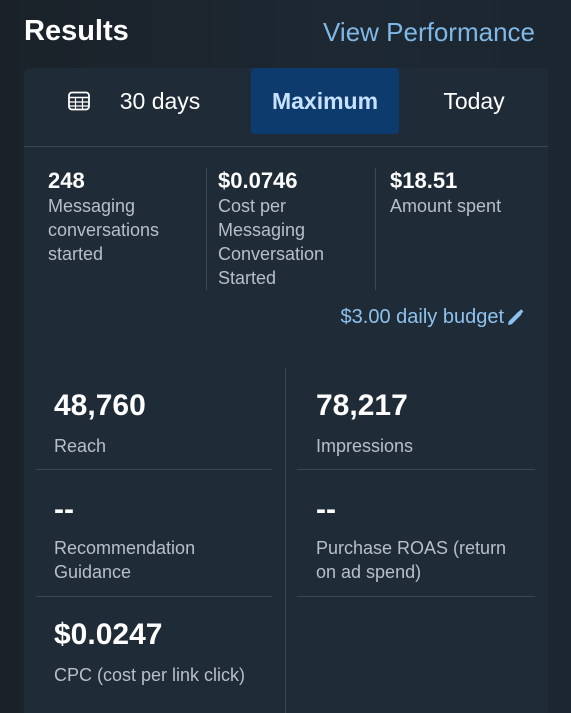 The height and width of the screenshot is (713, 571). I want to click on daily-budget-link: $3.00 daily budget, so click(432, 317).